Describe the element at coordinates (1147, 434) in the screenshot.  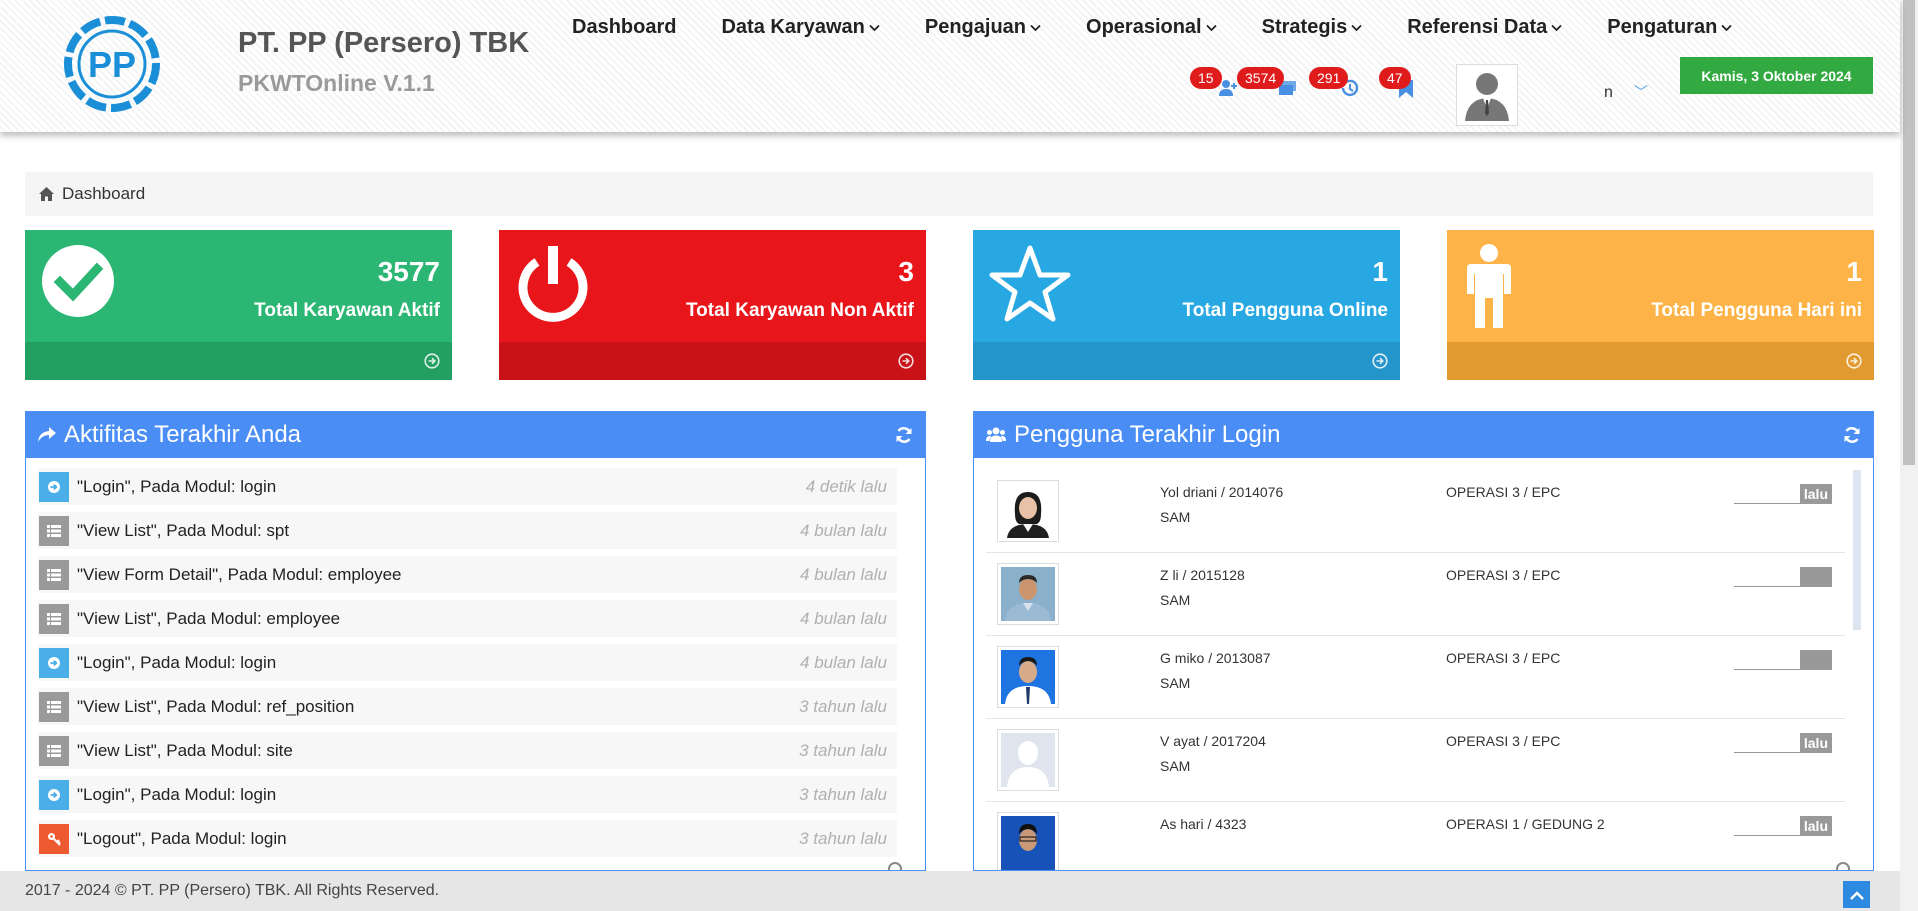
I see `last-login-panel-title: Pengguna Terakhir Login` at that location.